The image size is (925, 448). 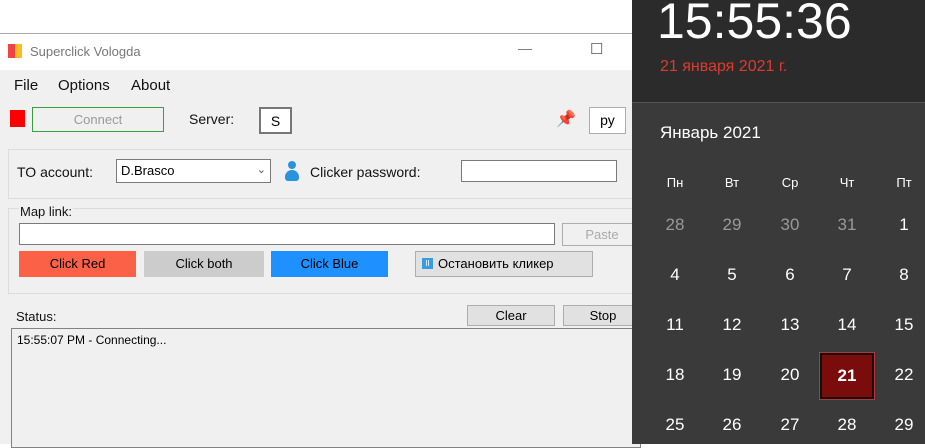 What do you see at coordinates (675, 182) in the screenshot?
I see `weekday-header: Пн` at bounding box center [675, 182].